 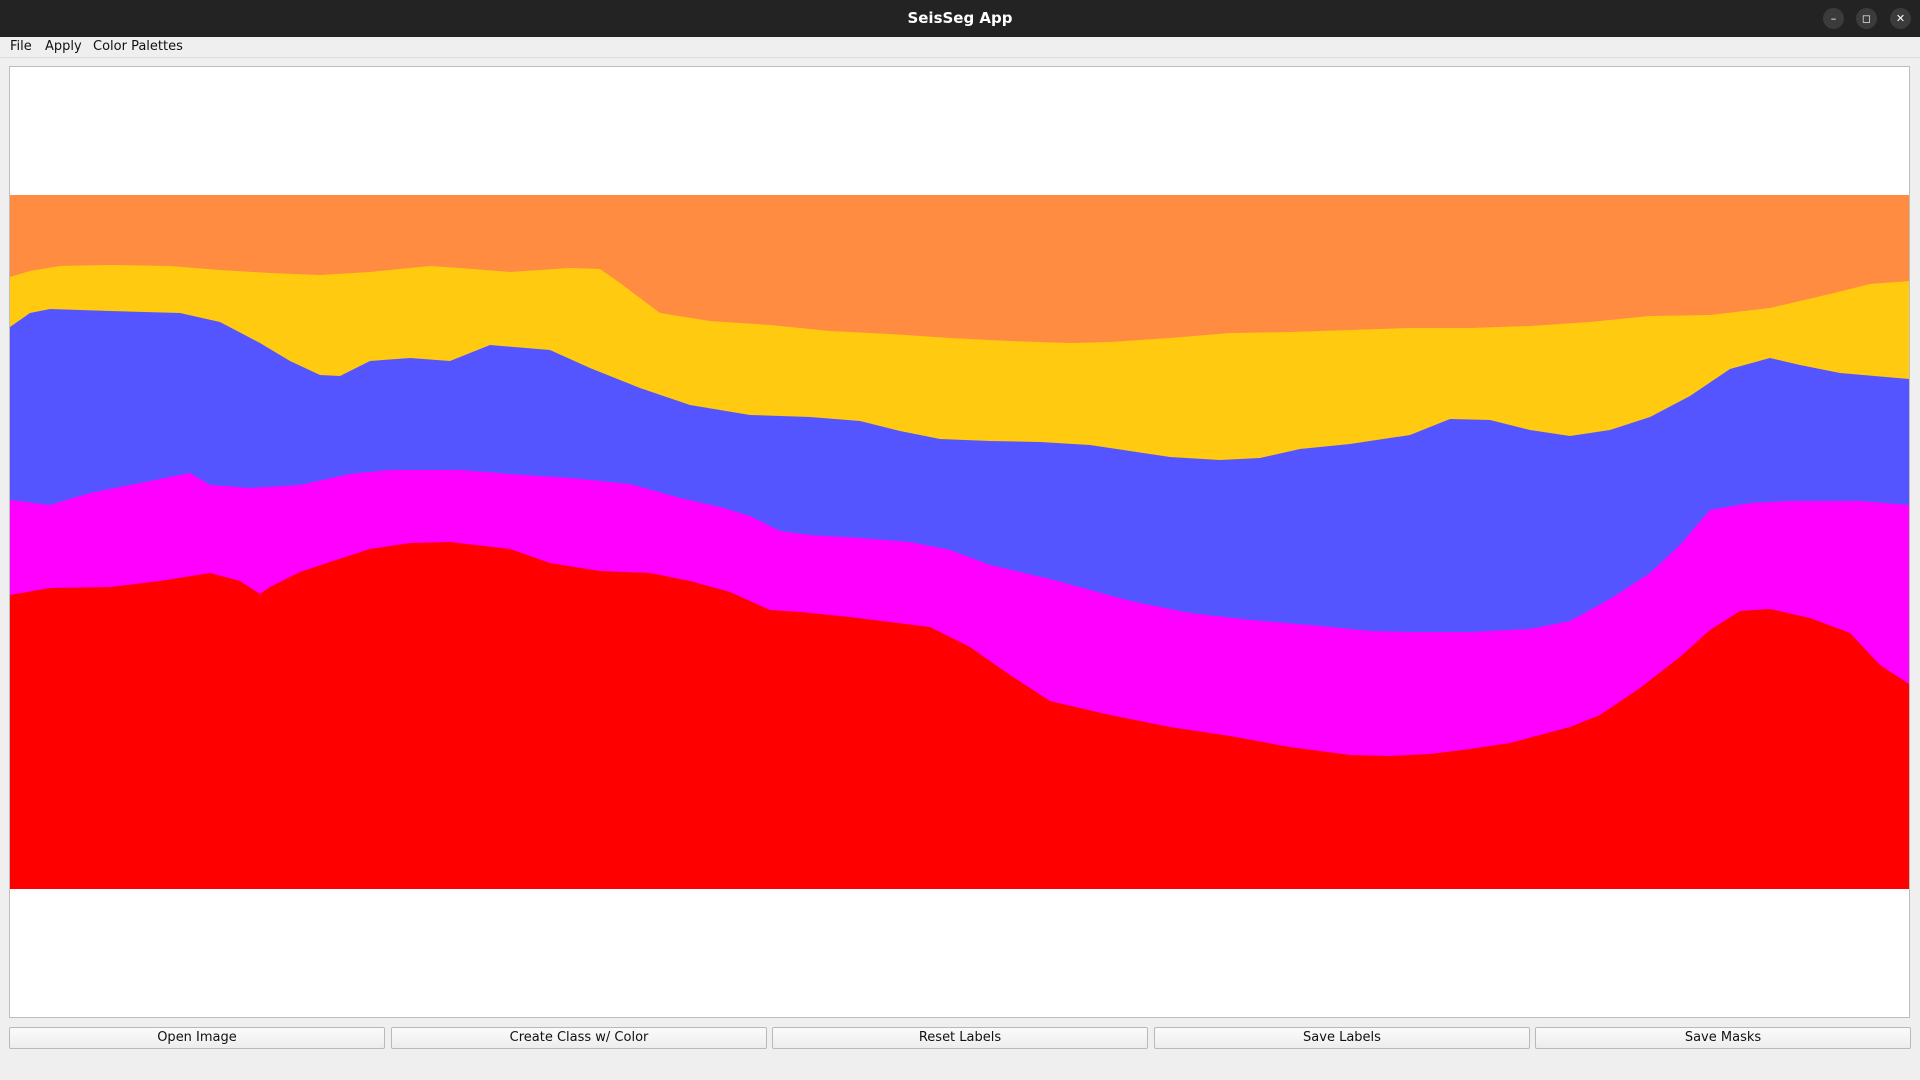 I want to click on save-masks-button: Save Masks, so click(x=1723, y=1038).